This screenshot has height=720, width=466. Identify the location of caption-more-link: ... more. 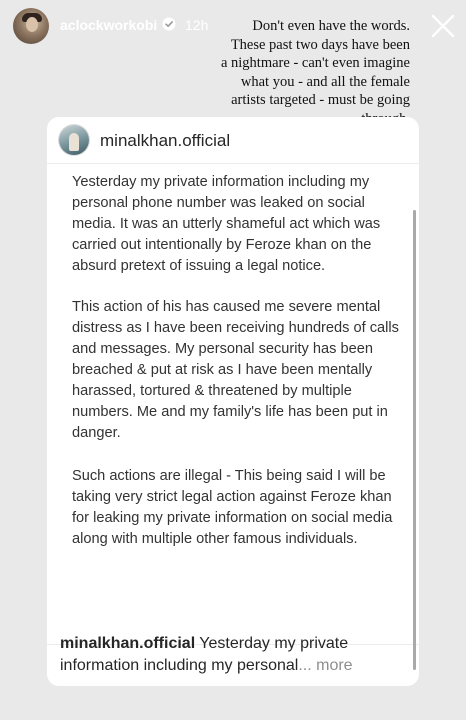
(325, 665).